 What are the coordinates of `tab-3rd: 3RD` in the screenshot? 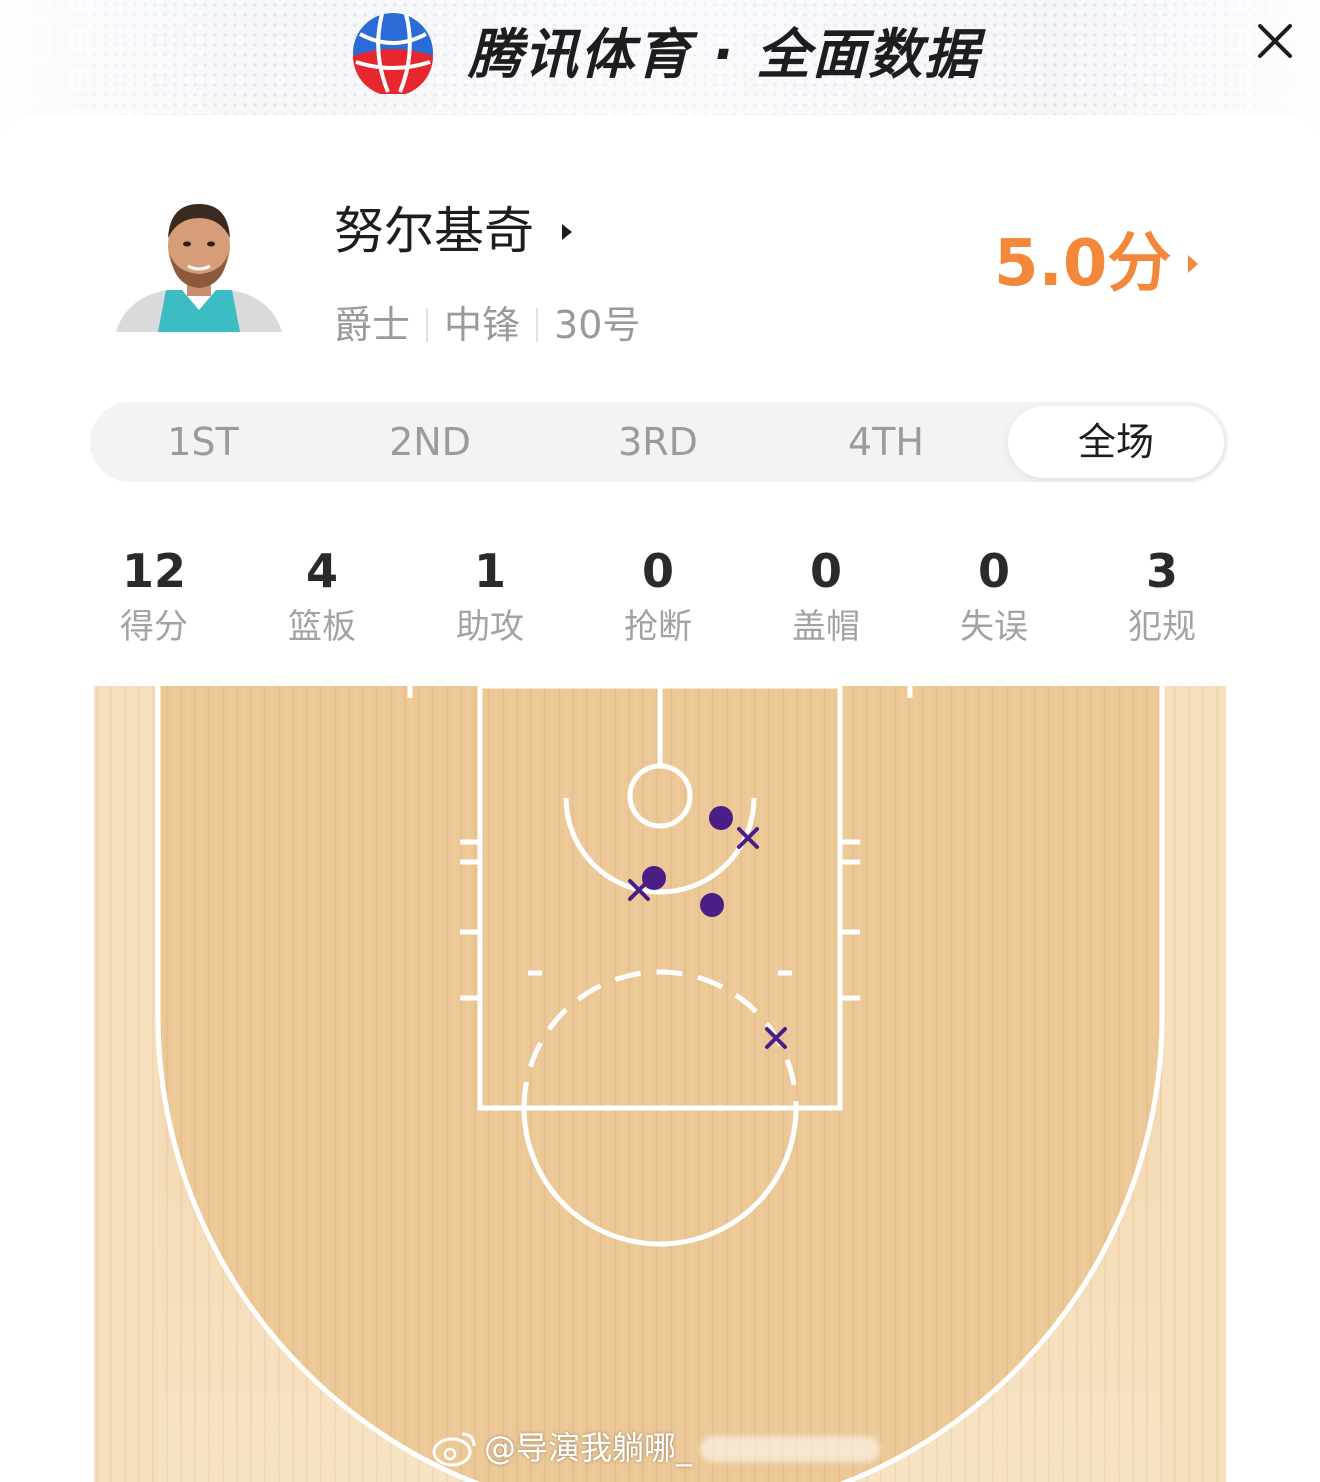 It's located at (658, 442).